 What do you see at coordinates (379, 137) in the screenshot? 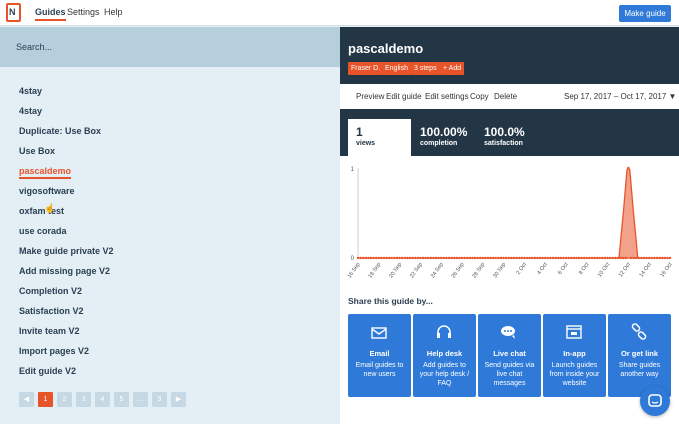
I see `stat-views: 1 views` at bounding box center [379, 137].